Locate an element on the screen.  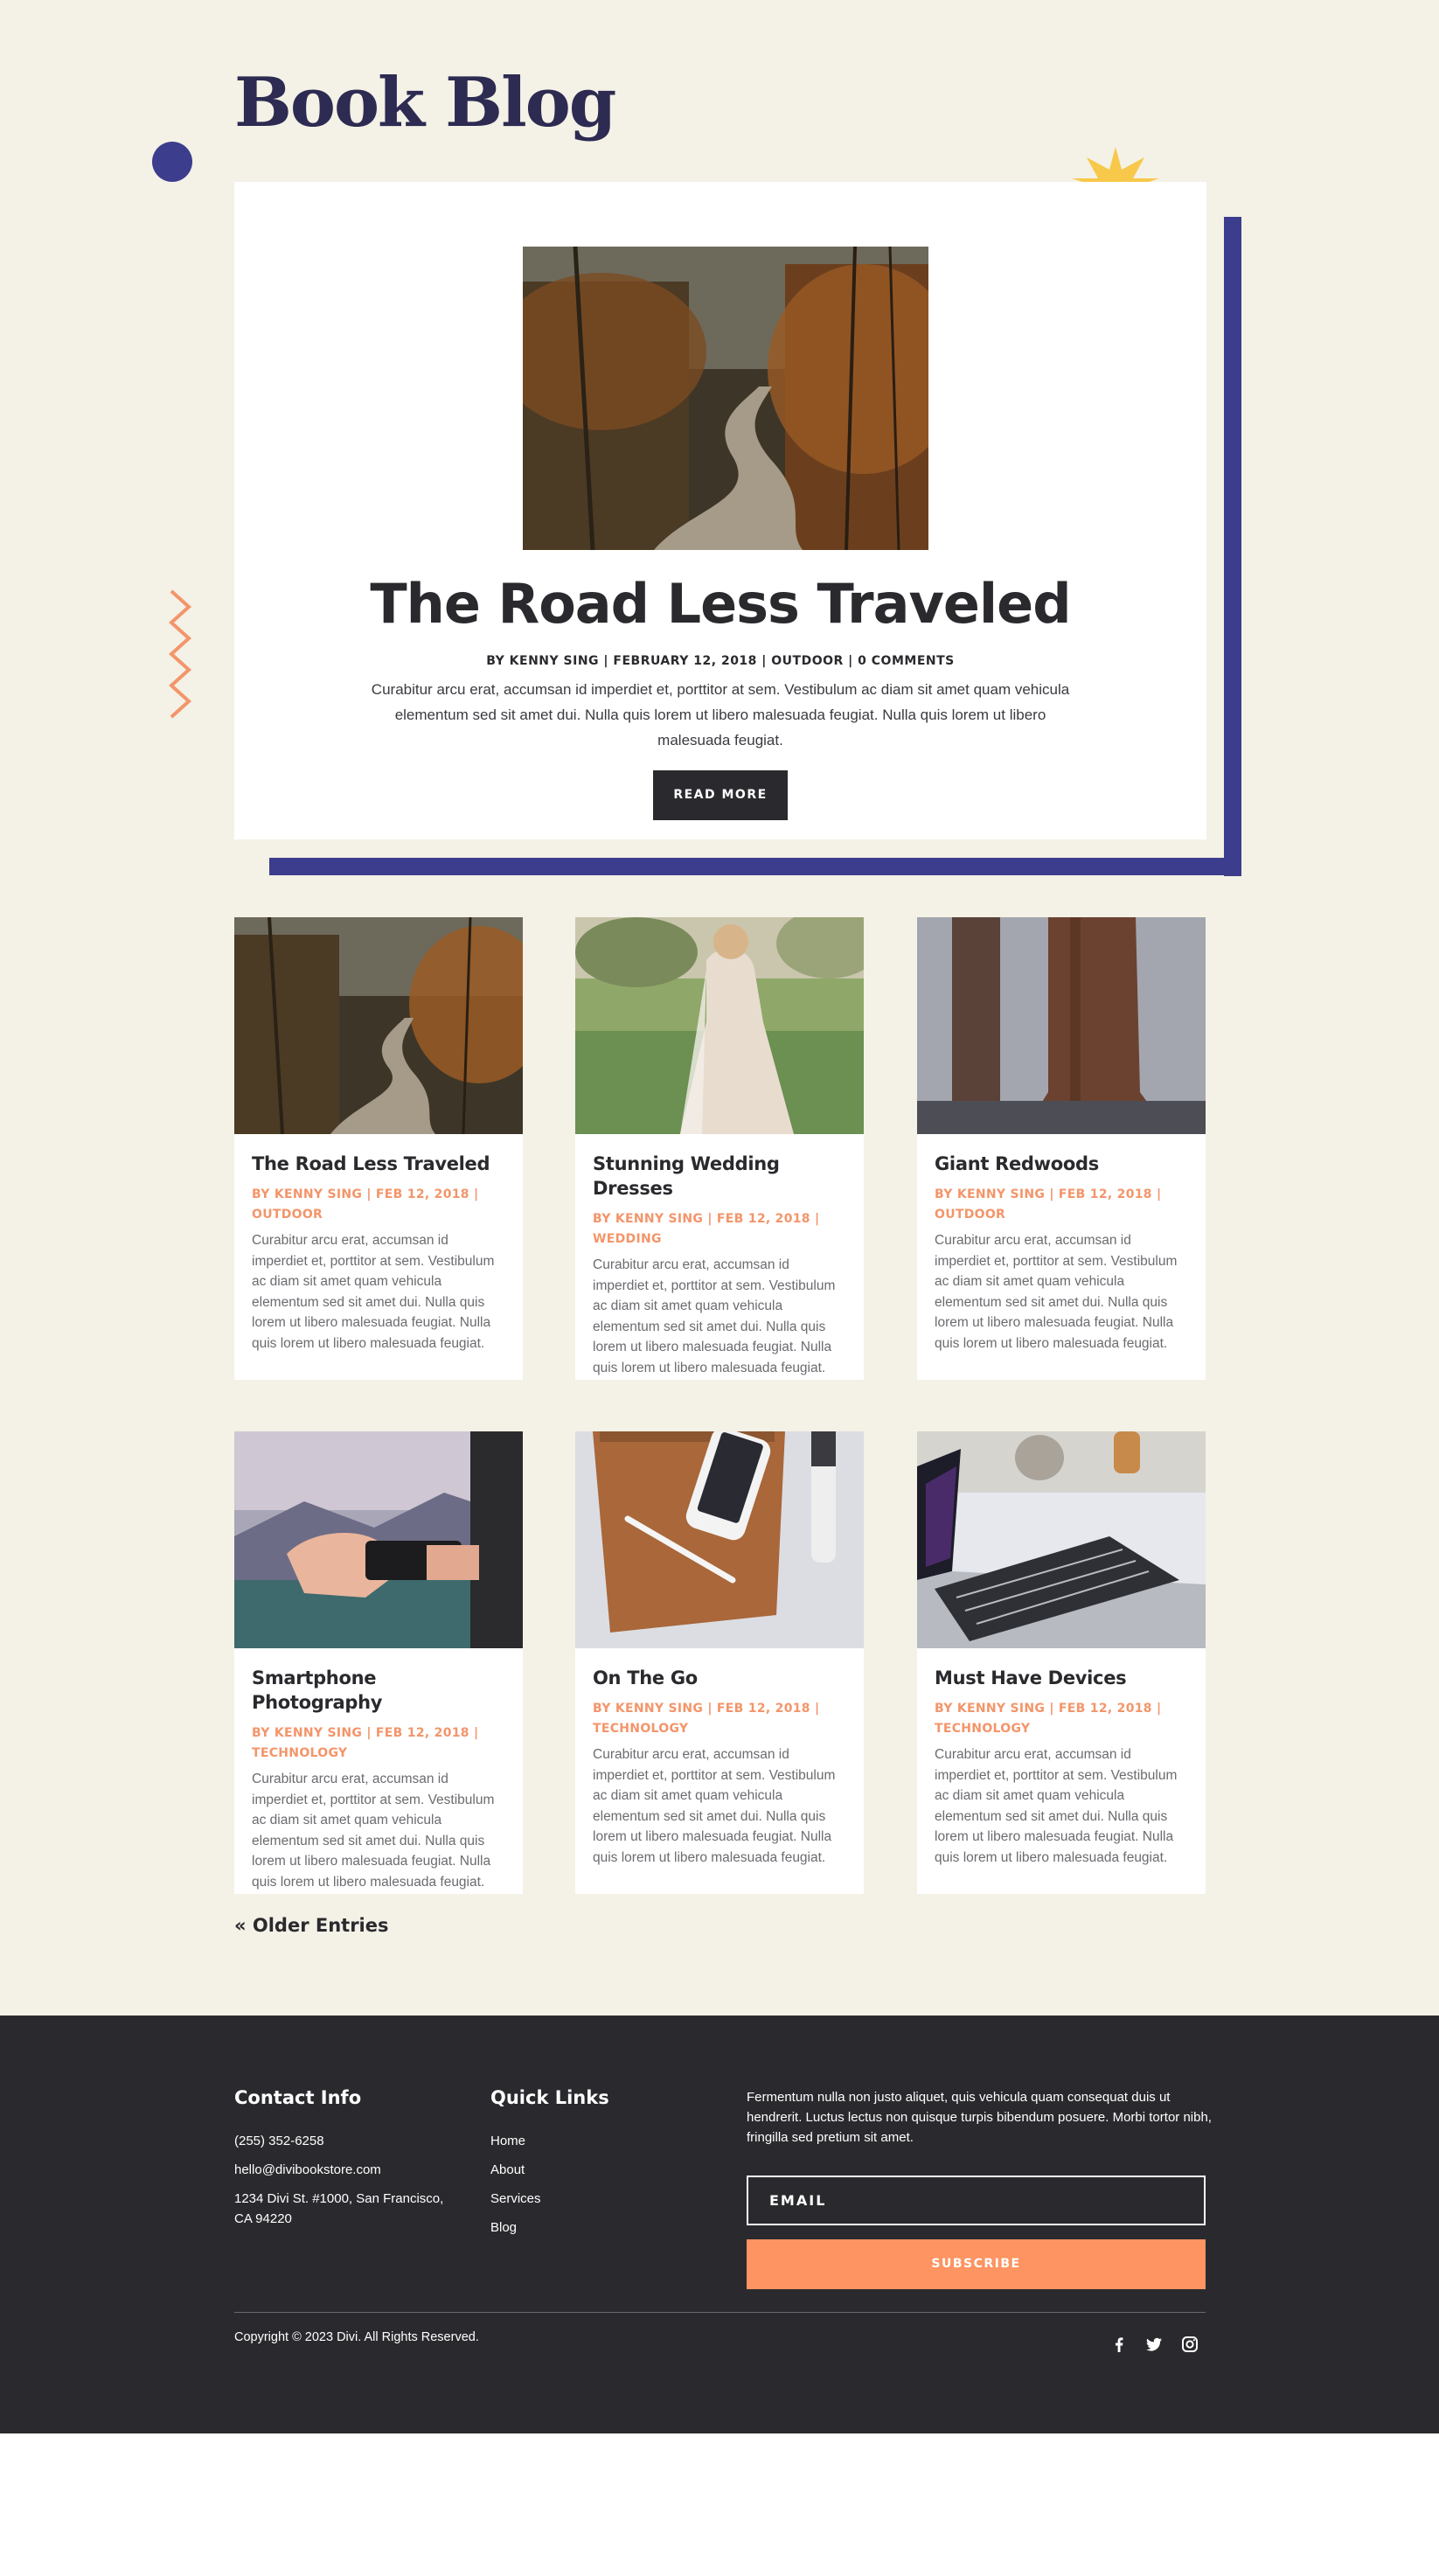
page-title: Book Blog is located at coordinates (425, 103).